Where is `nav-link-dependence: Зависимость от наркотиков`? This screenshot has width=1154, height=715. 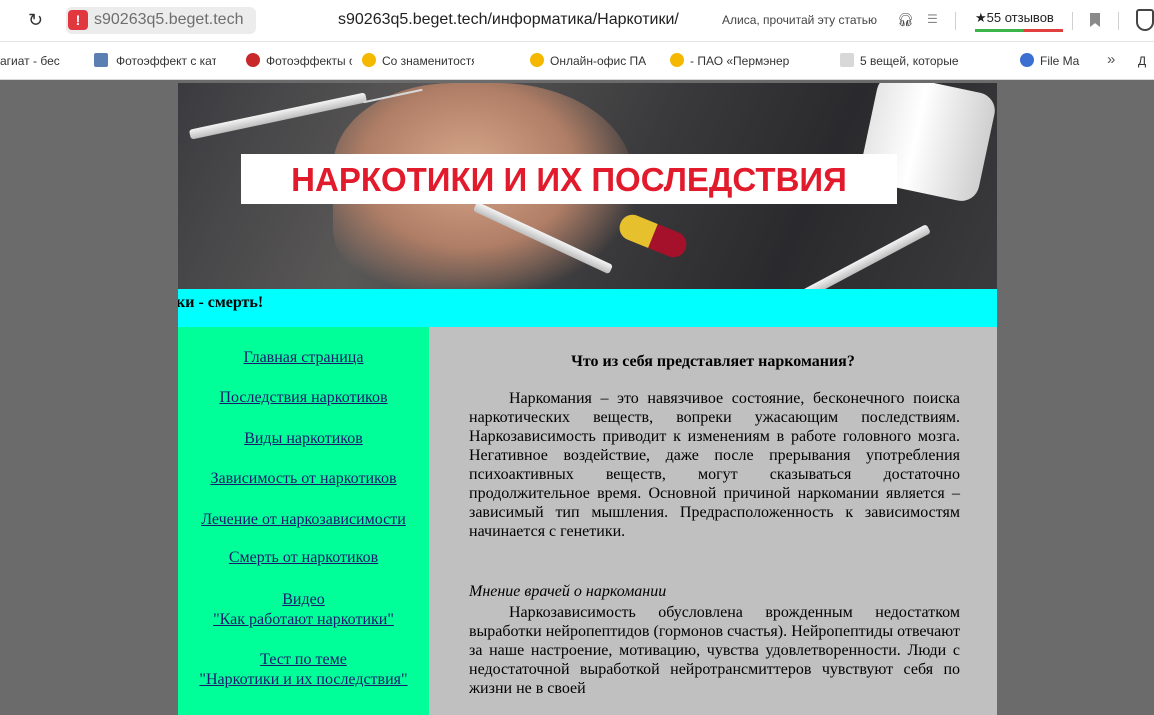
nav-link-dependence: Зависимость от наркотиков is located at coordinates (303, 478).